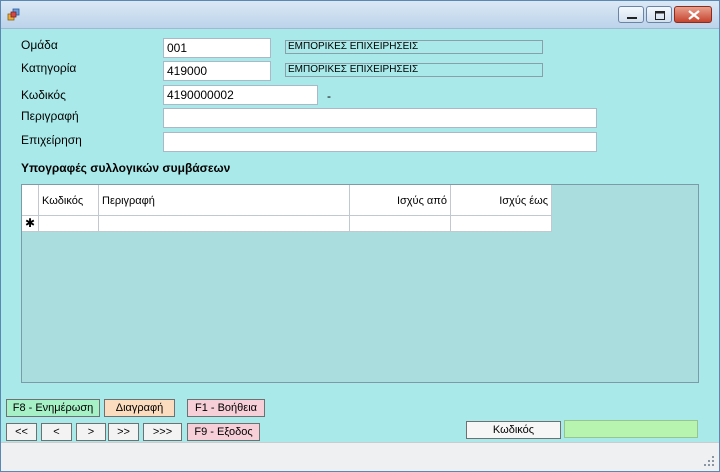  Describe the element at coordinates (380, 118) in the screenshot. I see `description-input` at that location.